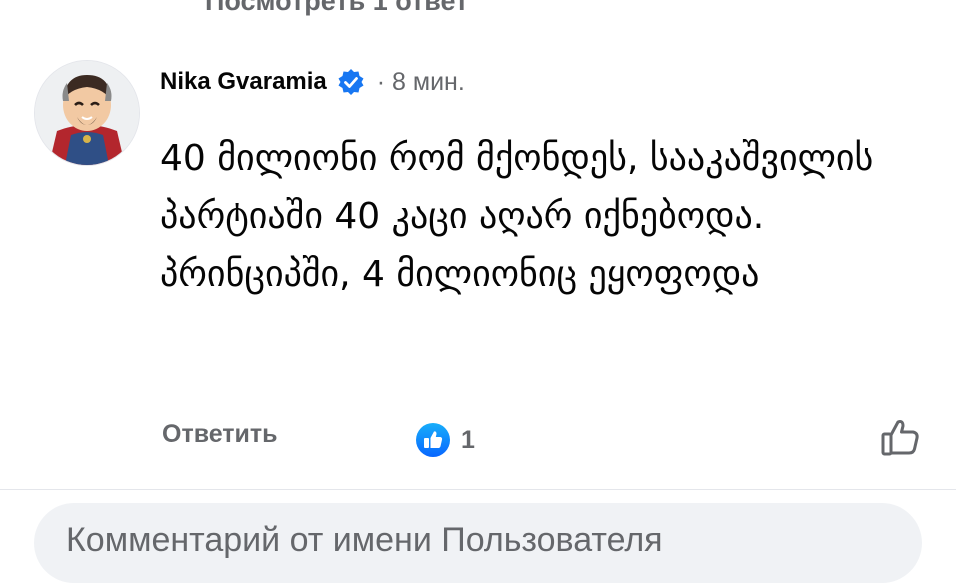  I want to click on reactions-summary: 1, so click(445, 440).